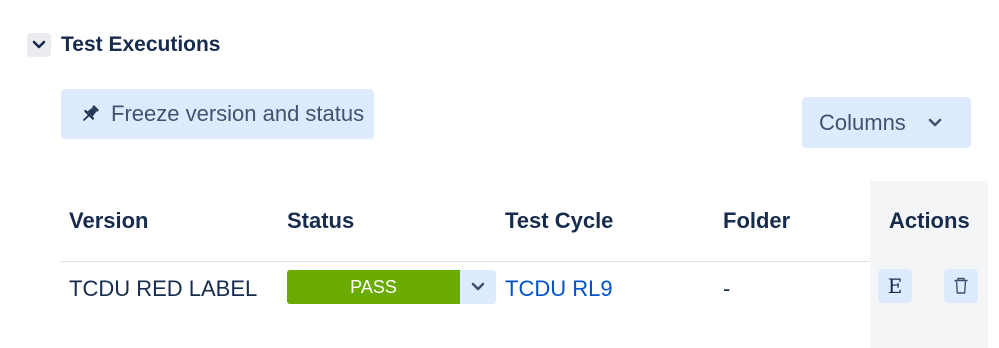 The width and height of the screenshot is (999, 348). I want to click on freeze-version-status-button: Freeze version and status, so click(217, 114).